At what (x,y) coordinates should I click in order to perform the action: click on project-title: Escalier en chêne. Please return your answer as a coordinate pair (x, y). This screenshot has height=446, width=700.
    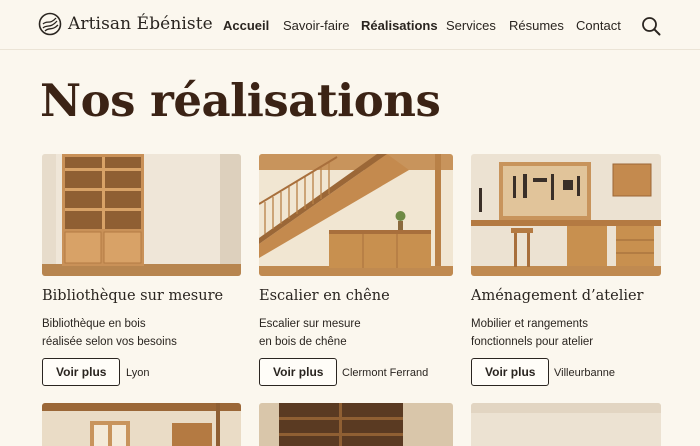
    Looking at the image, I should click on (324, 296).